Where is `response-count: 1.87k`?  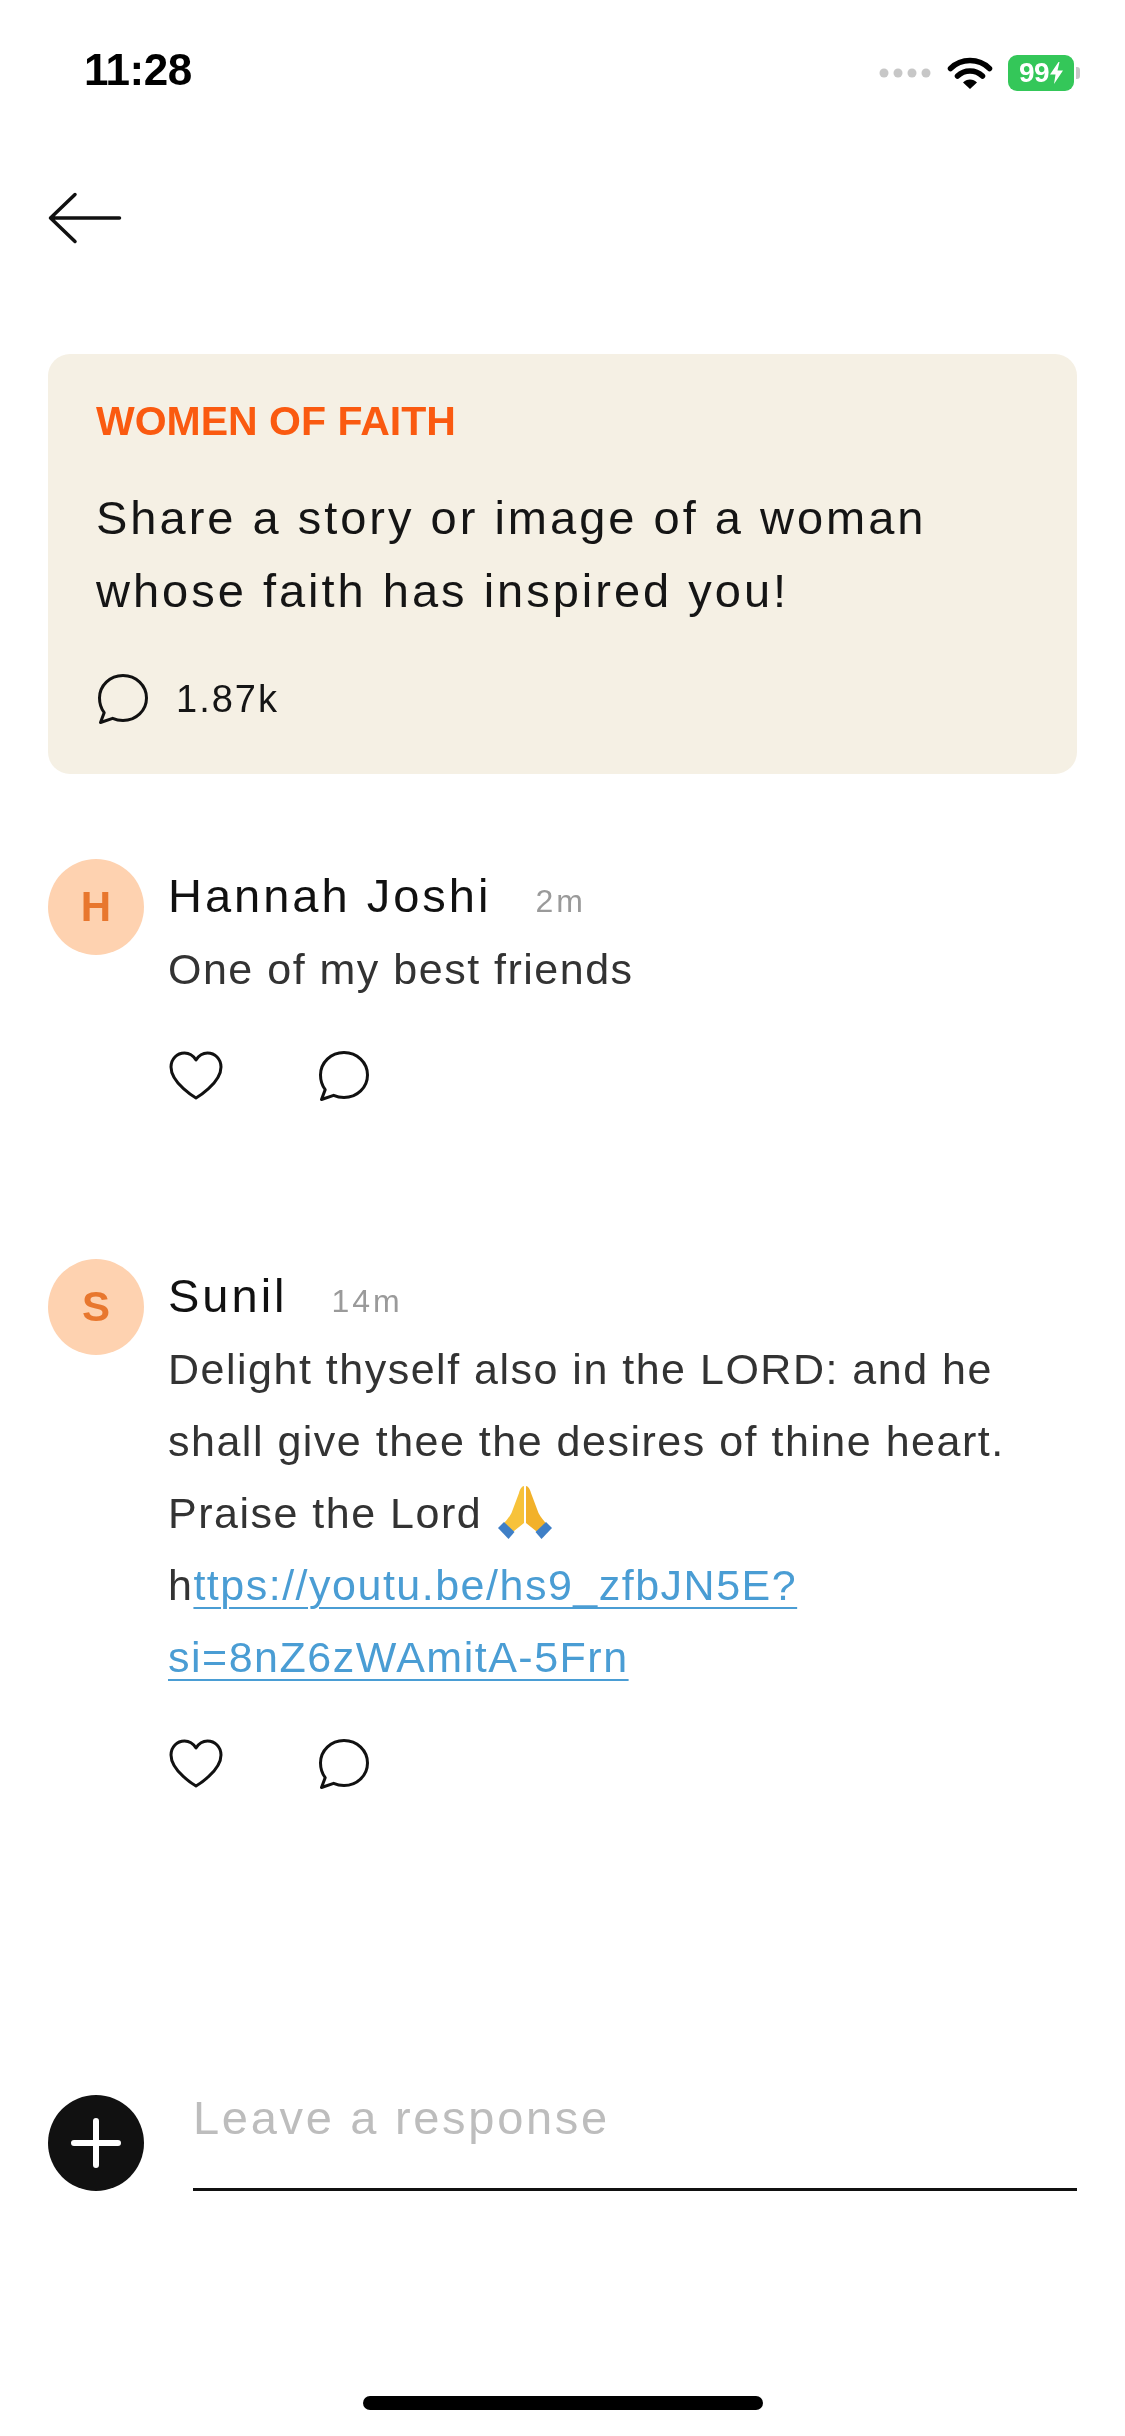
response-count: 1.87k is located at coordinates (227, 699).